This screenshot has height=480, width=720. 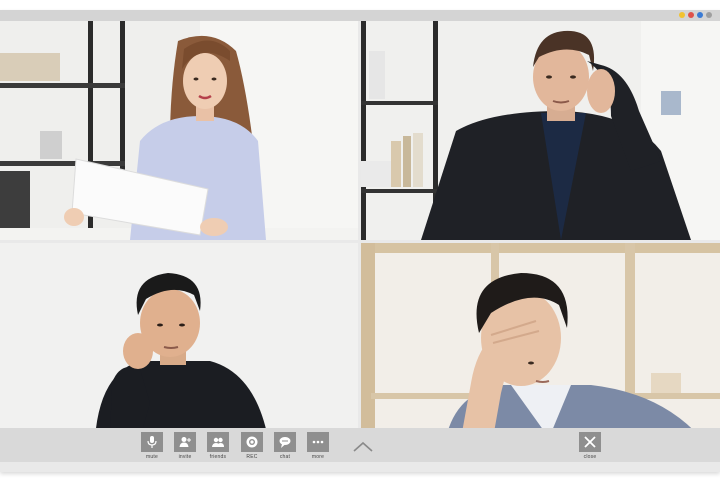 What do you see at coordinates (363, 449) in the screenshot?
I see `chevron-up-icon` at bounding box center [363, 449].